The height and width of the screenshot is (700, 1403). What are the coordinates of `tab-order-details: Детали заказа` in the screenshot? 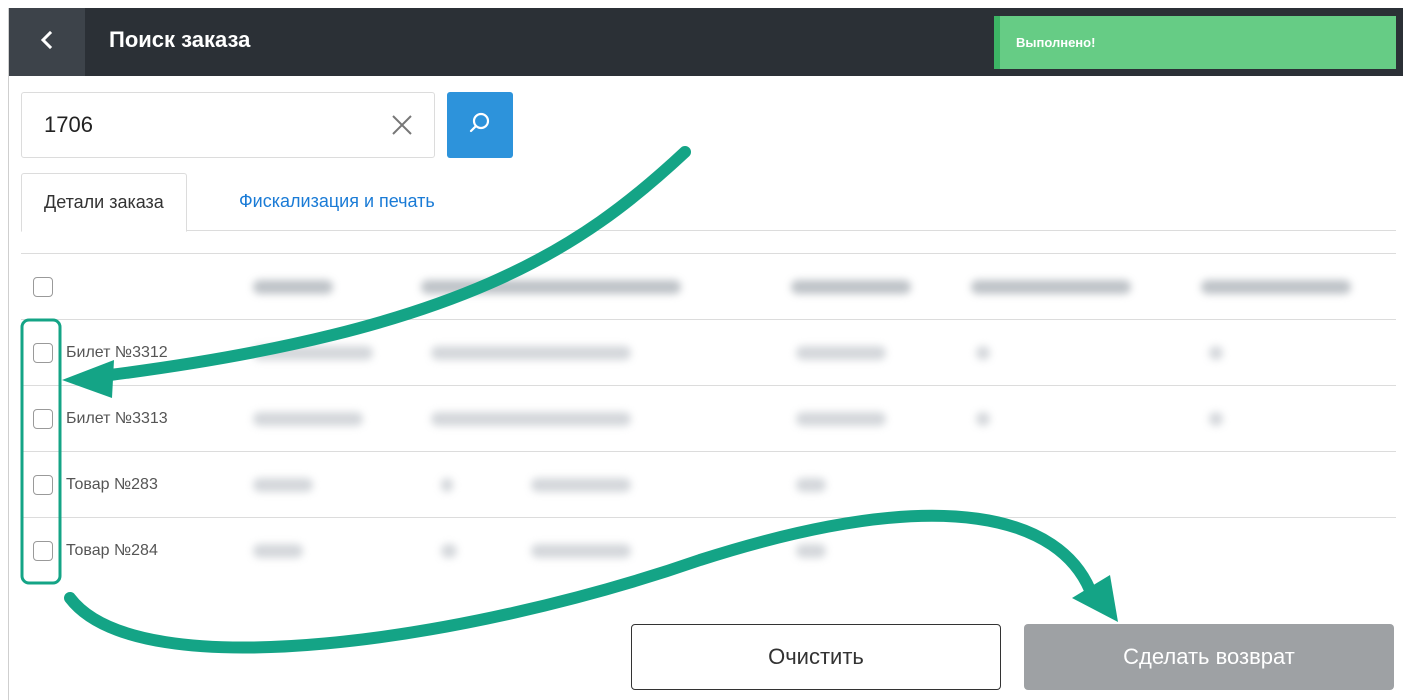 It's located at (104, 202).